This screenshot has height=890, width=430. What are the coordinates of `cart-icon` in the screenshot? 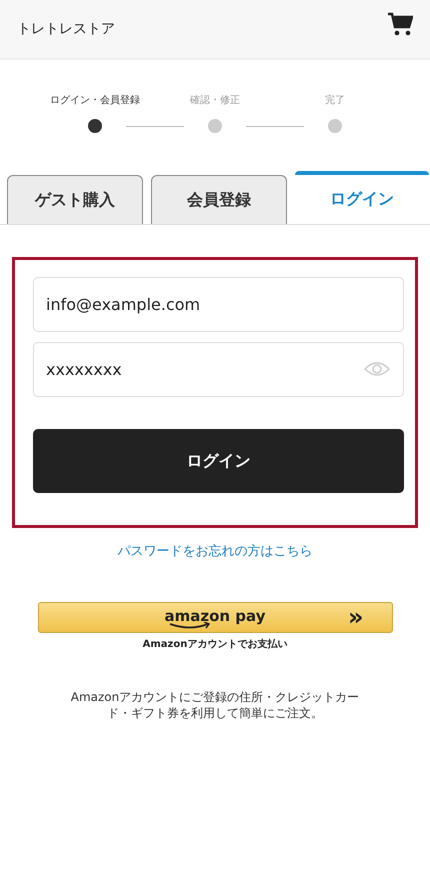 It's located at (400, 25).